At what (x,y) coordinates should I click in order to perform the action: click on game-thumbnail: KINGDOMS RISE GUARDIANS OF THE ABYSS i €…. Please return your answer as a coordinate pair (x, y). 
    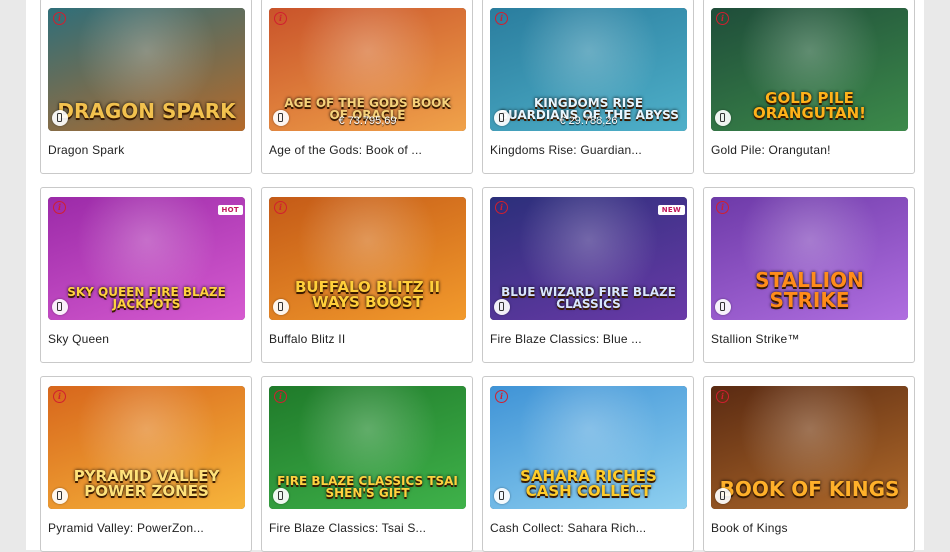
    Looking at the image, I should click on (588, 69).